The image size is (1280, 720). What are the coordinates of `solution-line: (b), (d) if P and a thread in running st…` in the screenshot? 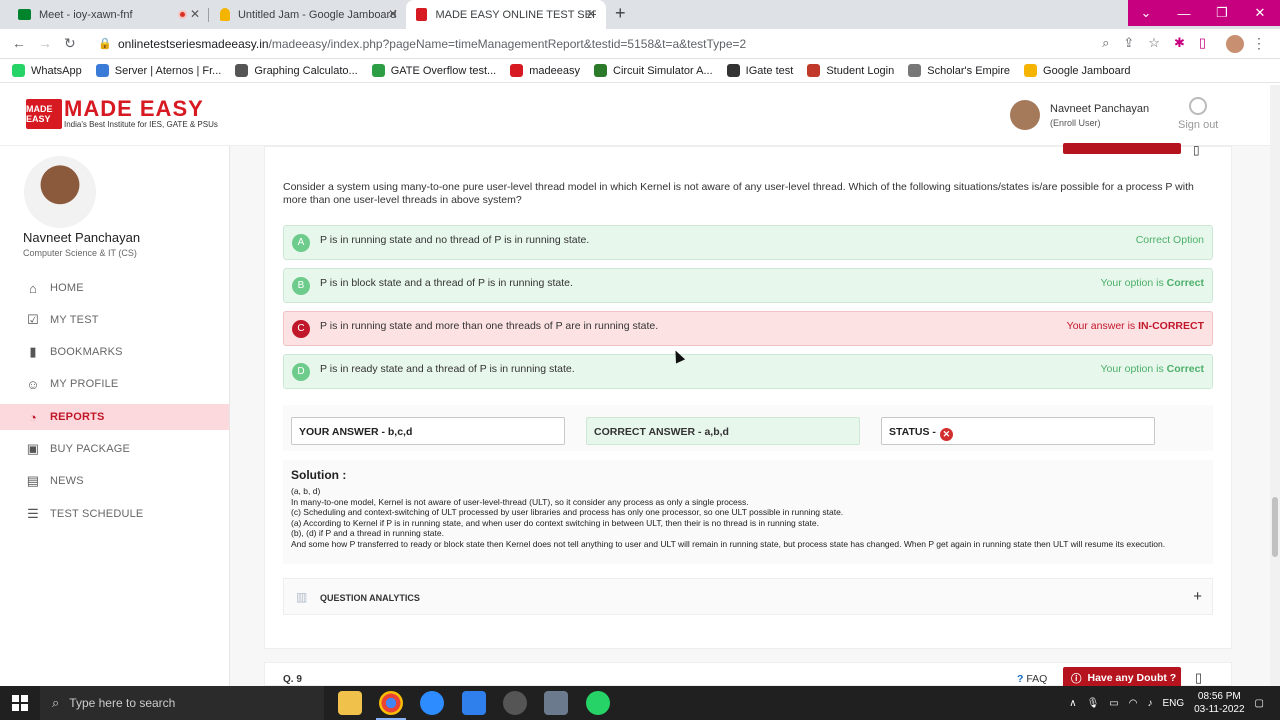 It's located at (367, 533).